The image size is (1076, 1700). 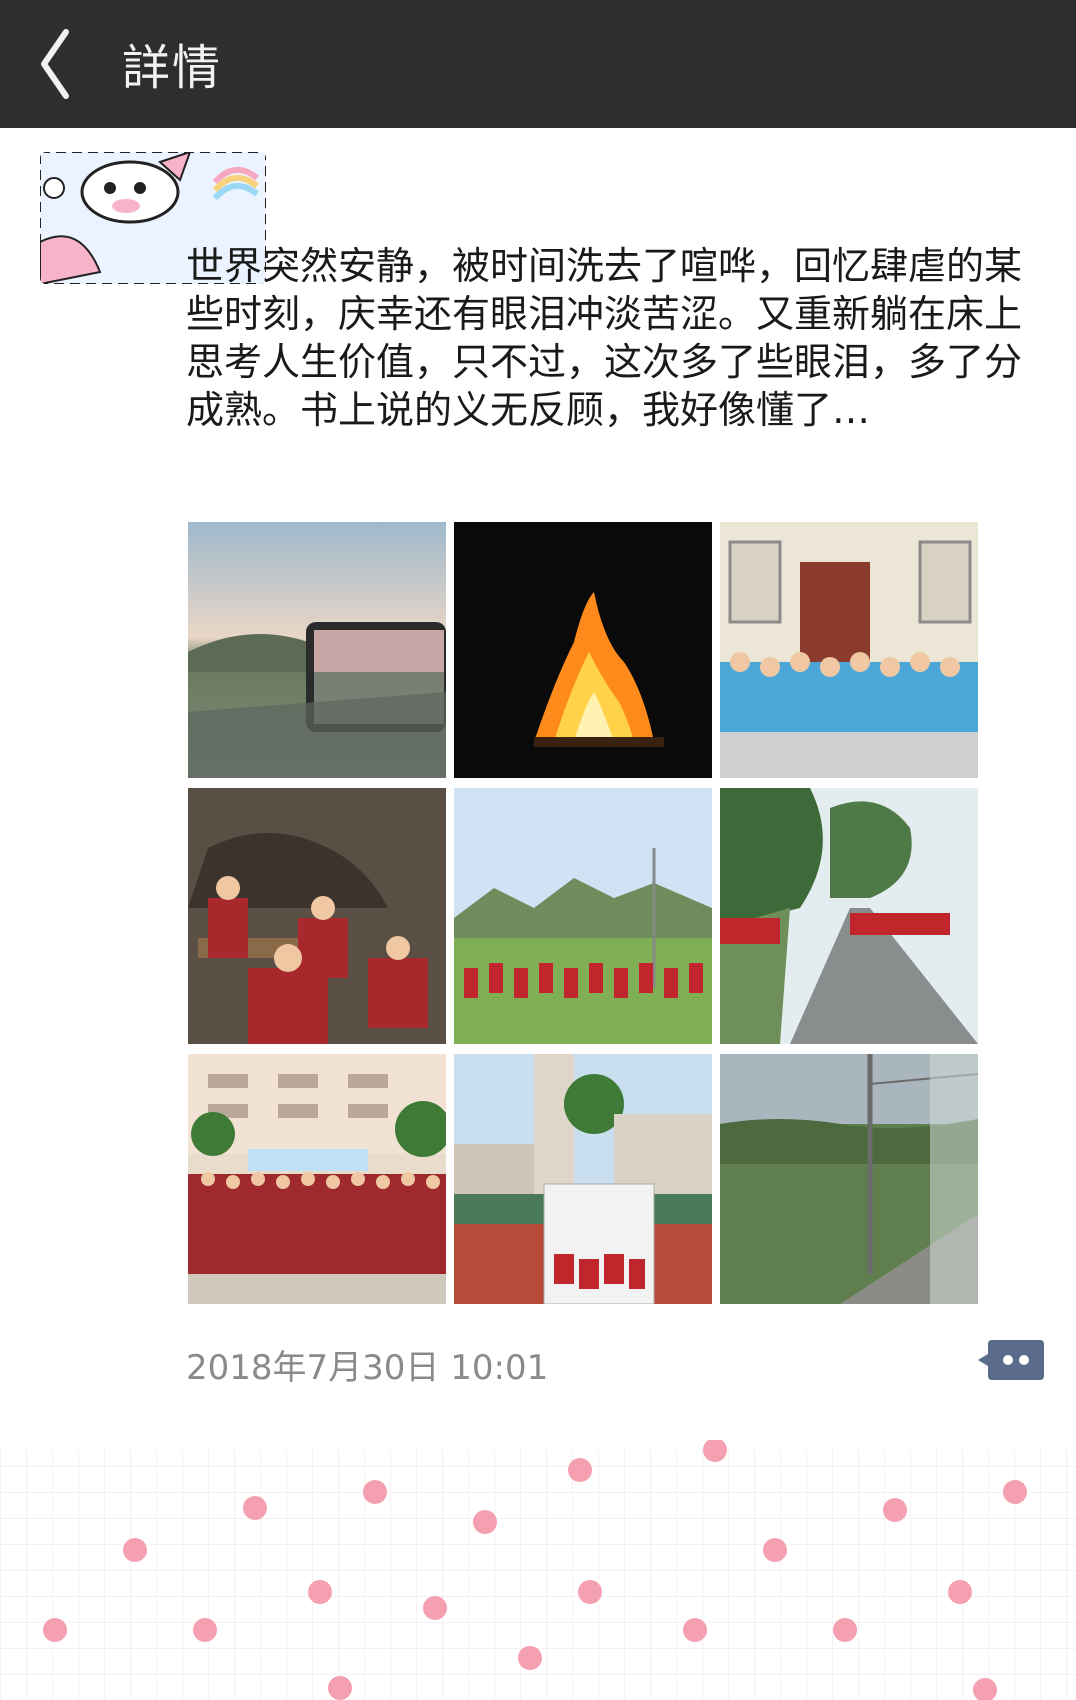 I want to click on page-title: 詳情, so click(x=172, y=68).